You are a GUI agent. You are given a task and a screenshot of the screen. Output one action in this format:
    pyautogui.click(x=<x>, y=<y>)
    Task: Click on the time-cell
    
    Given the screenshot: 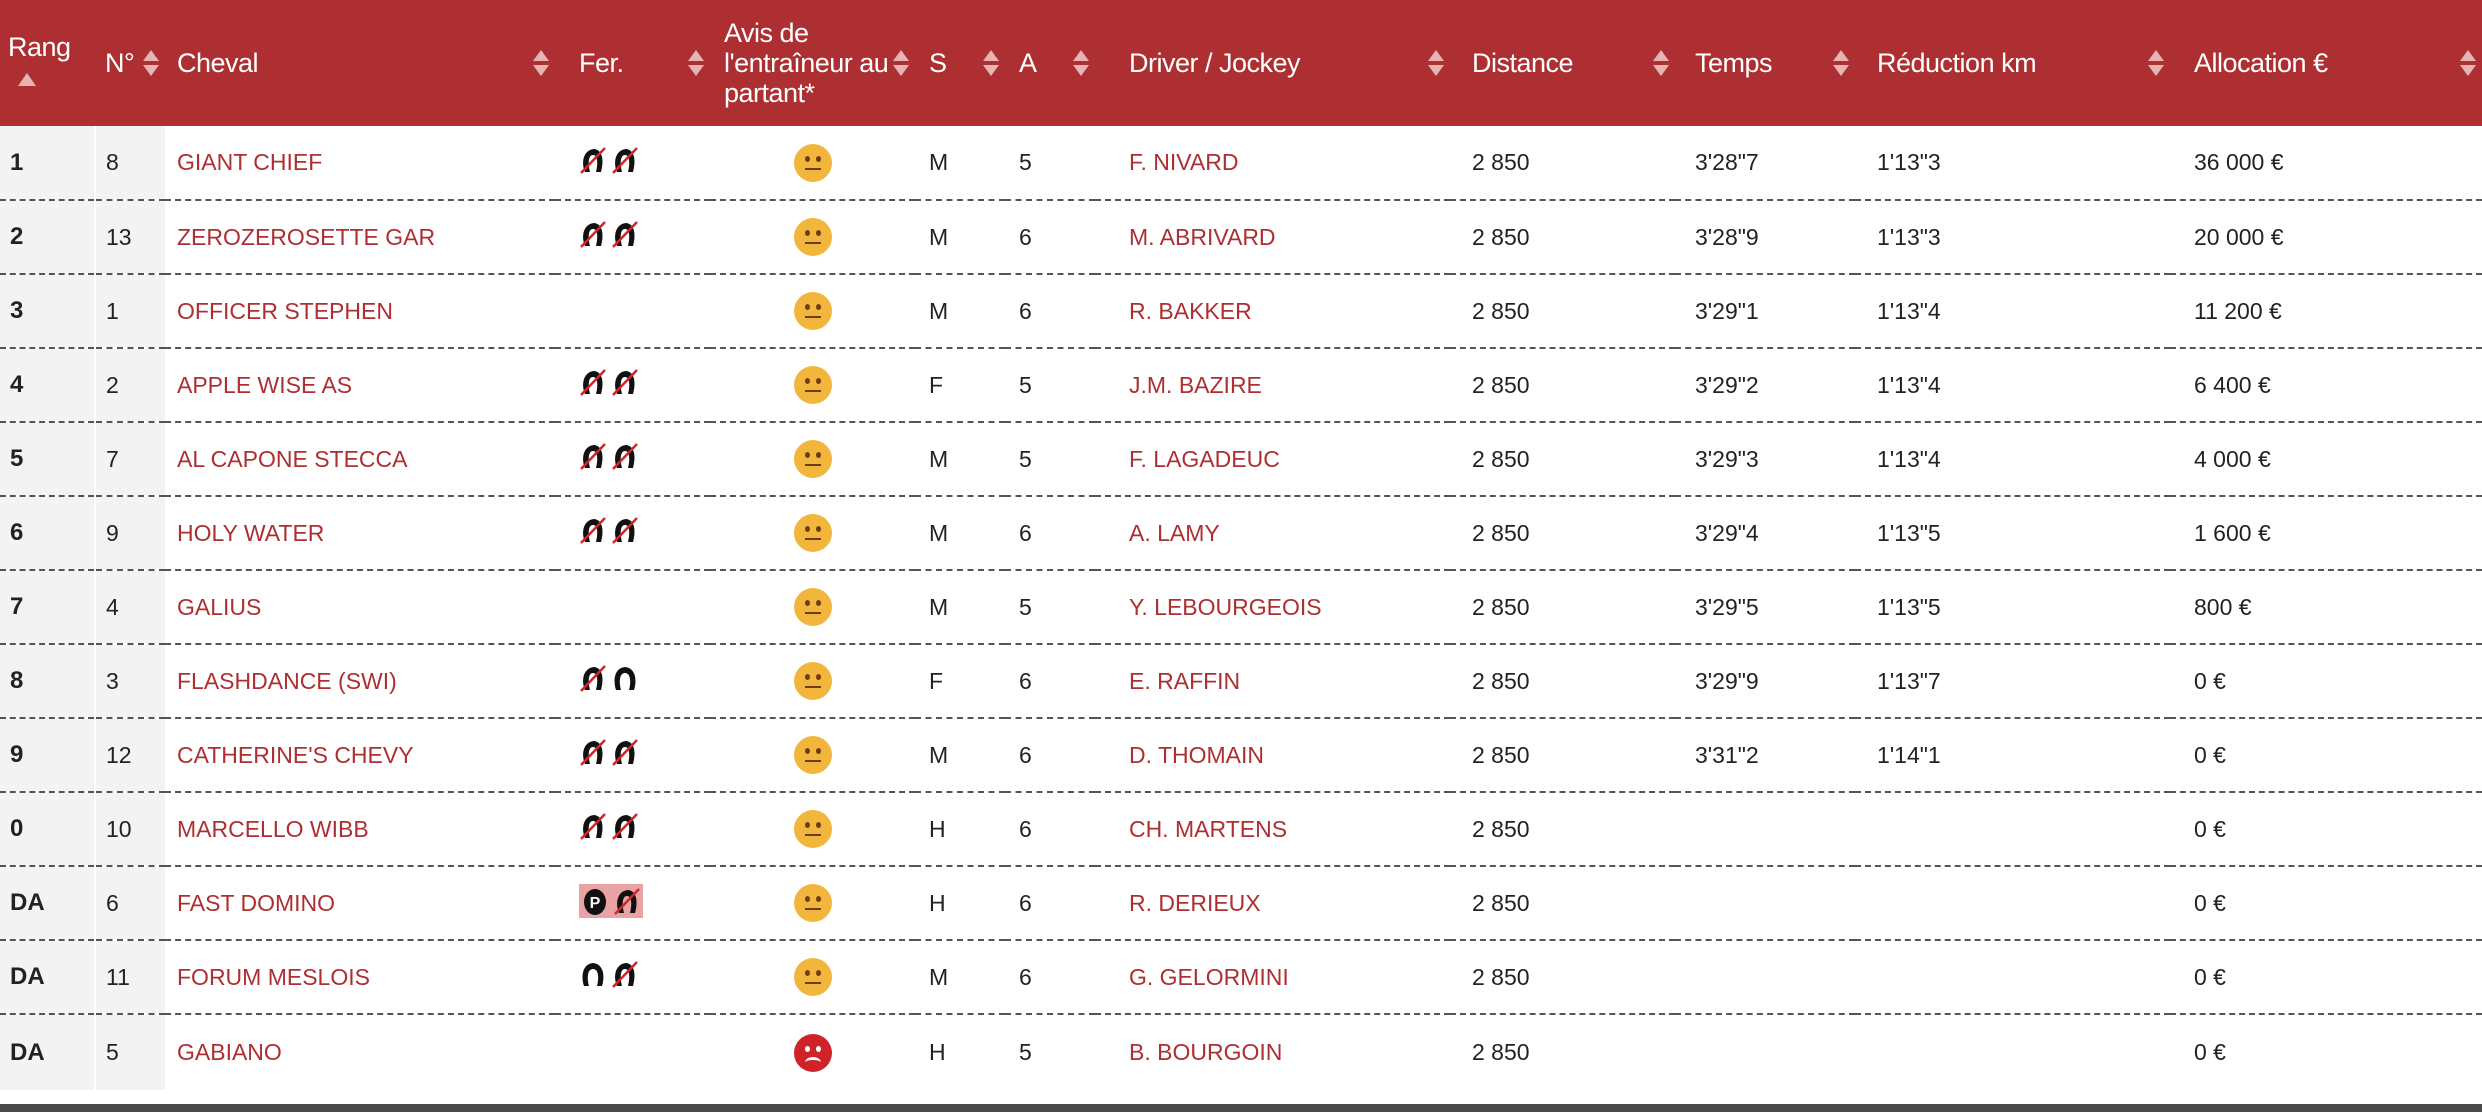 What is the action you would take?
    pyautogui.click(x=1765, y=903)
    